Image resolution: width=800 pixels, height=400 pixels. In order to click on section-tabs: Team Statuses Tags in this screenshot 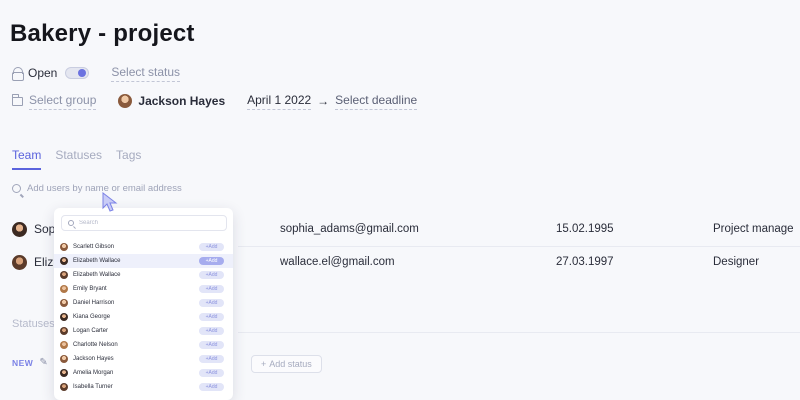, I will do `click(76, 159)`.